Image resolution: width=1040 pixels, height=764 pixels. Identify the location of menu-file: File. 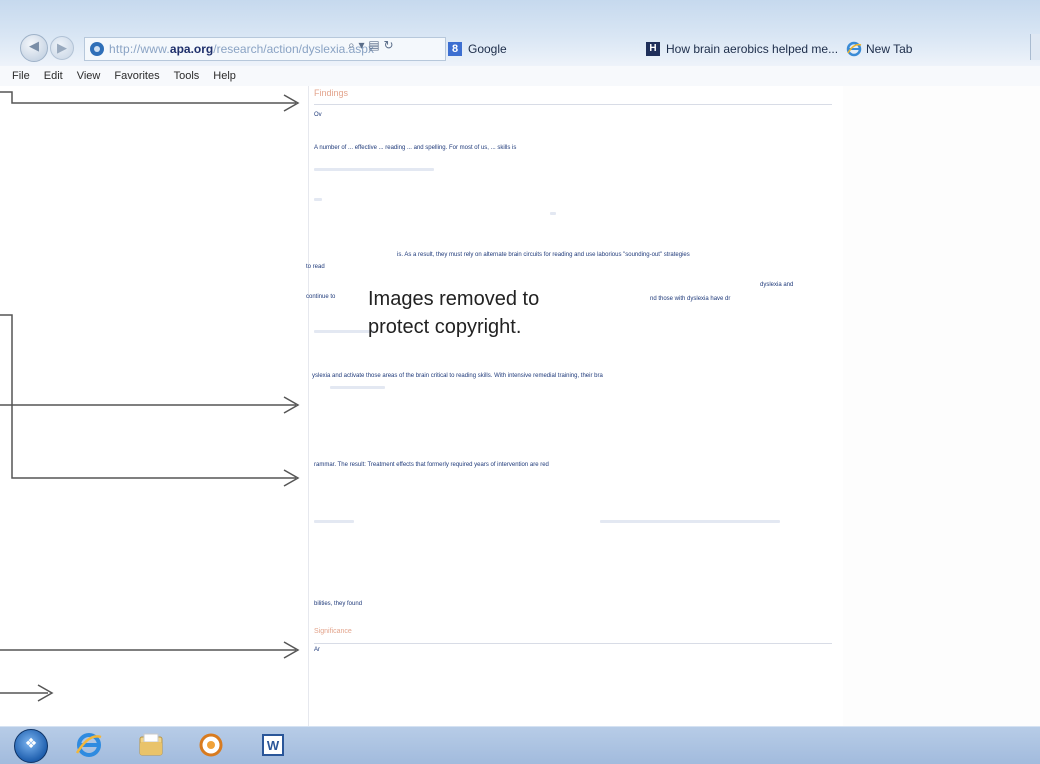
(21, 76).